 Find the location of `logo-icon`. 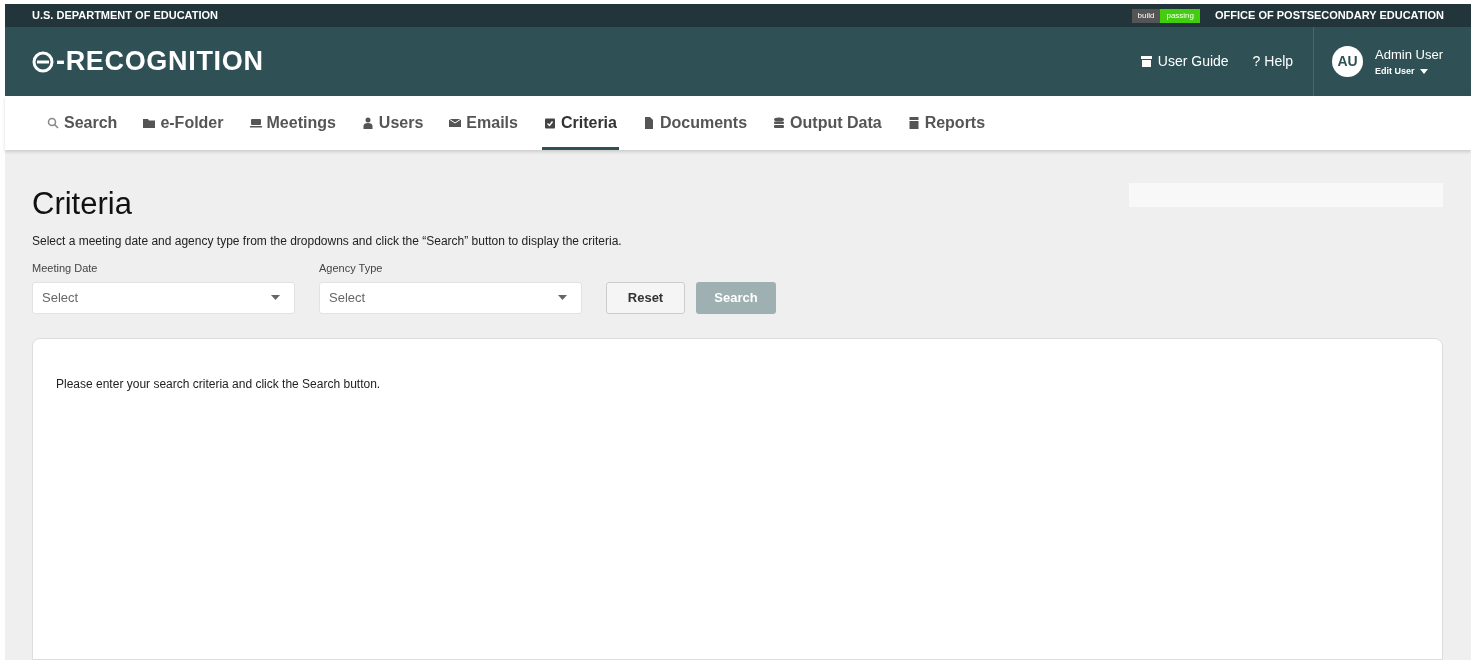

logo-icon is located at coordinates (43, 61).